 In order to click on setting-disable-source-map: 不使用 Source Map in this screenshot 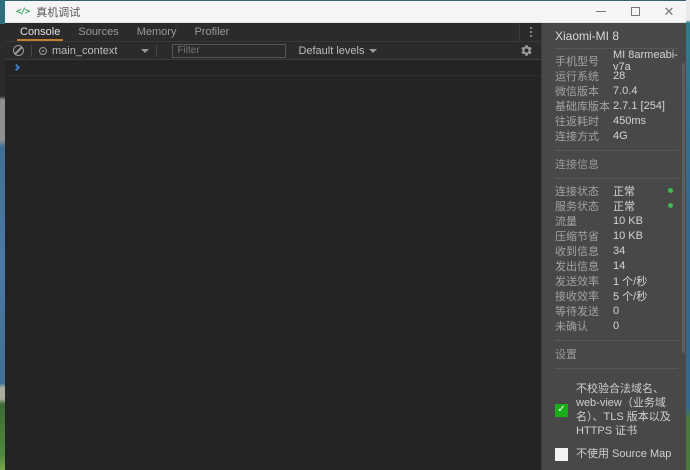, I will do `click(616, 454)`.